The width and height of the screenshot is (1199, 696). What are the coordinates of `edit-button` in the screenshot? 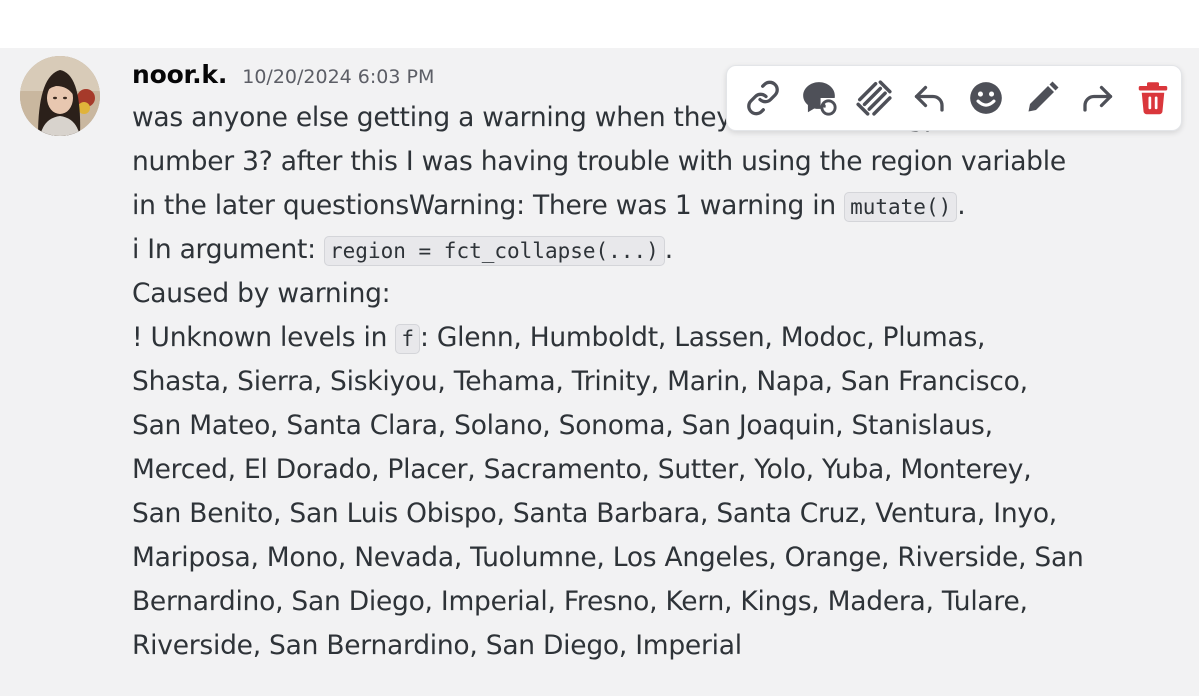 It's located at (1042, 98).